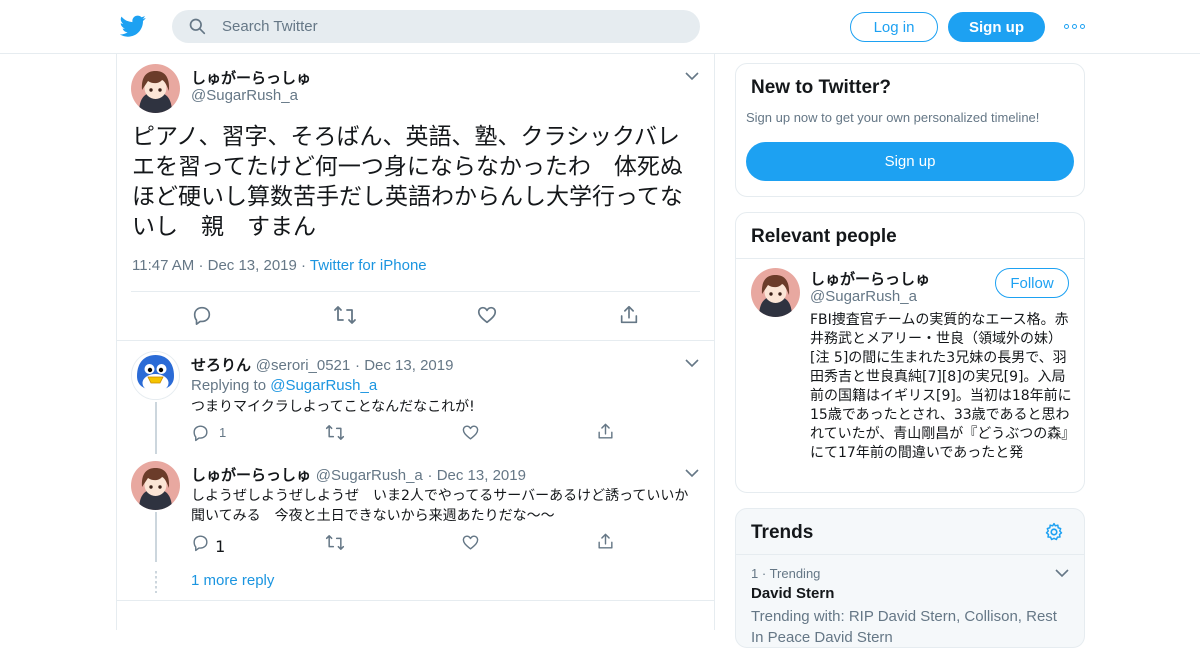 The width and height of the screenshot is (1200, 648). I want to click on trend-label: Trending, so click(795, 573).